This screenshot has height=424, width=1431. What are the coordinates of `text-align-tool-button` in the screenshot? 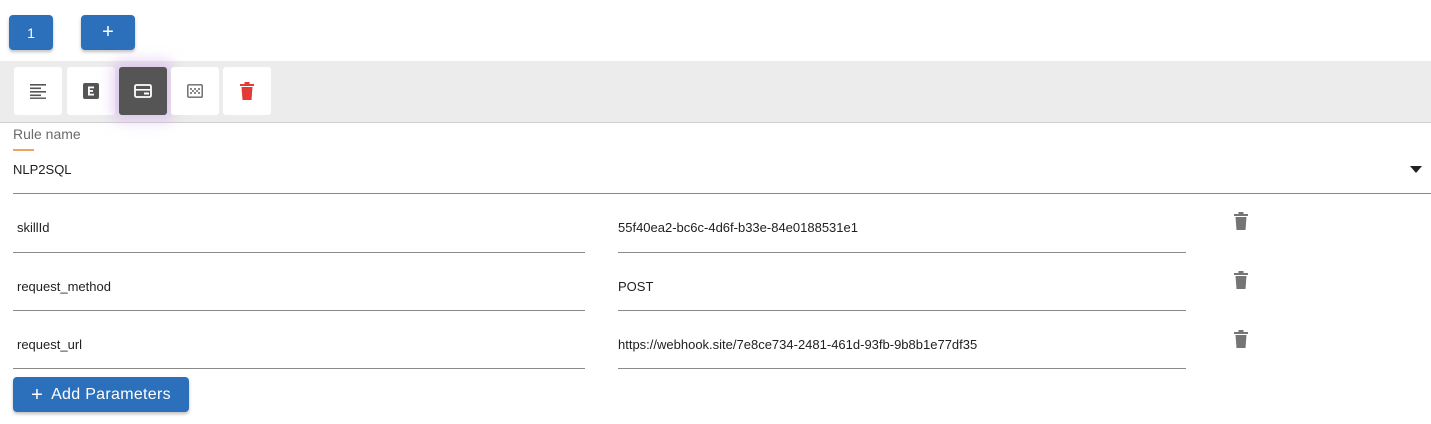 It's located at (38, 91).